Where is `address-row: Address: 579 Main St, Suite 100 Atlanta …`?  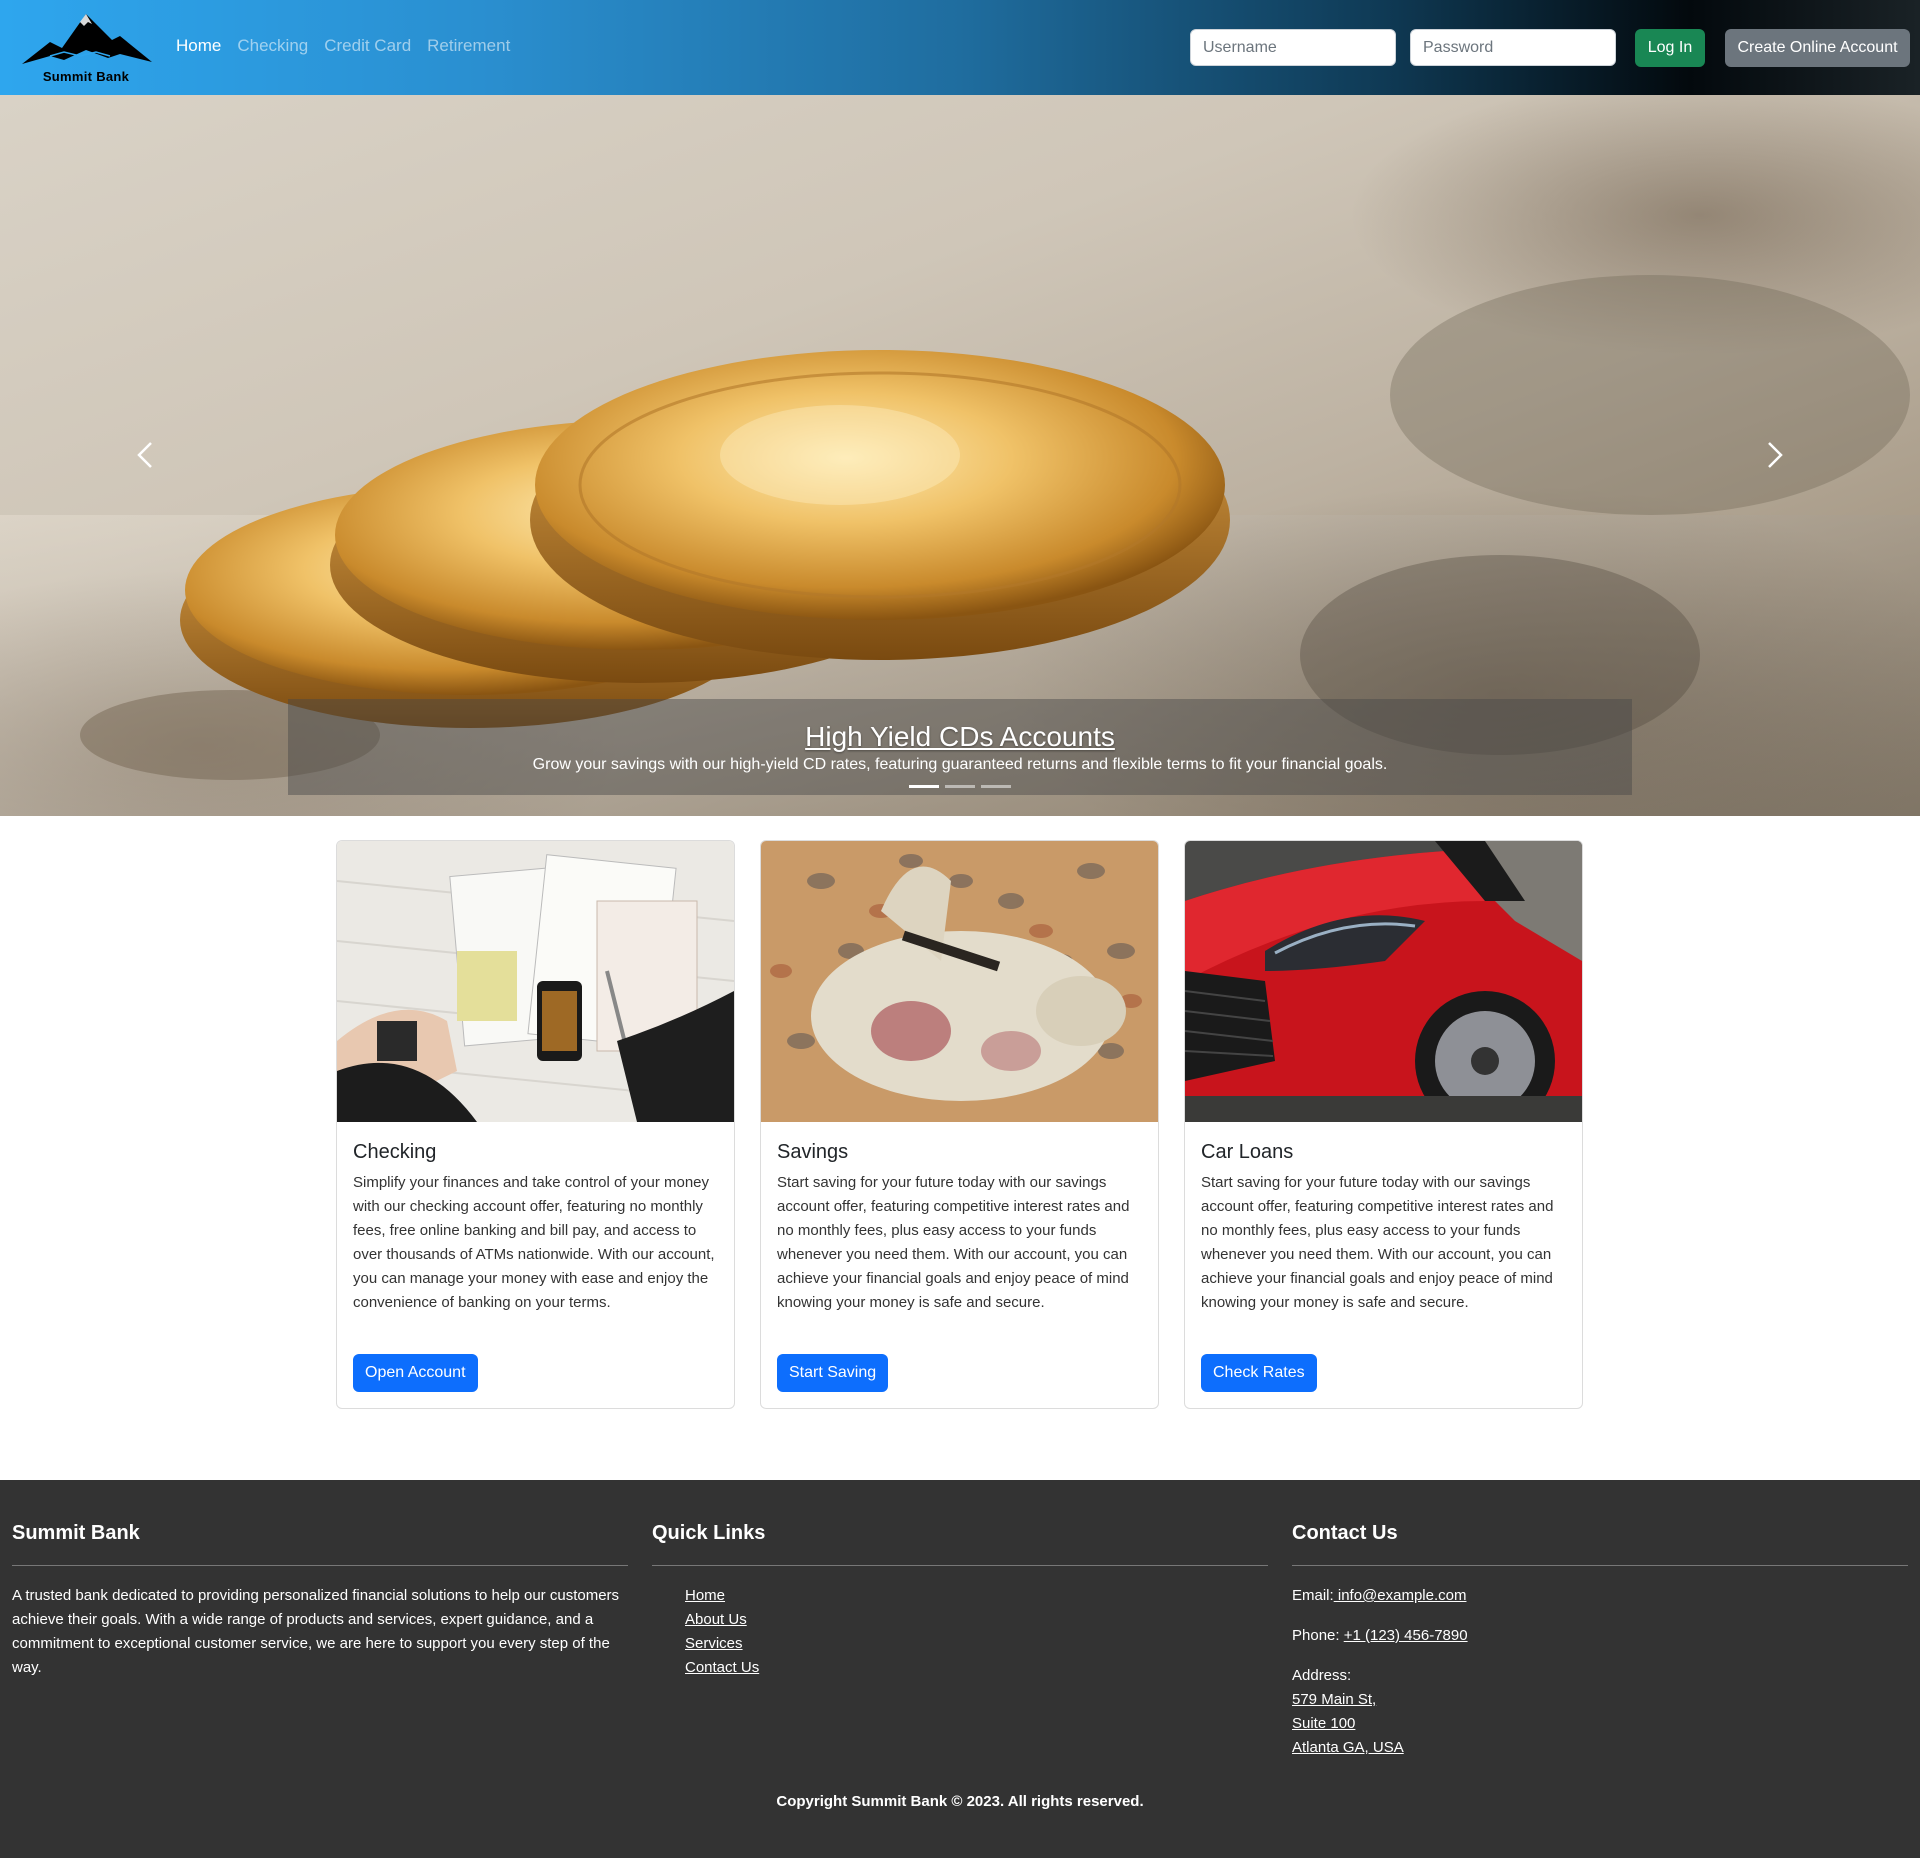
address-row: Address: 579 Main St, Suite 100 Atlanta … is located at coordinates (1600, 1712).